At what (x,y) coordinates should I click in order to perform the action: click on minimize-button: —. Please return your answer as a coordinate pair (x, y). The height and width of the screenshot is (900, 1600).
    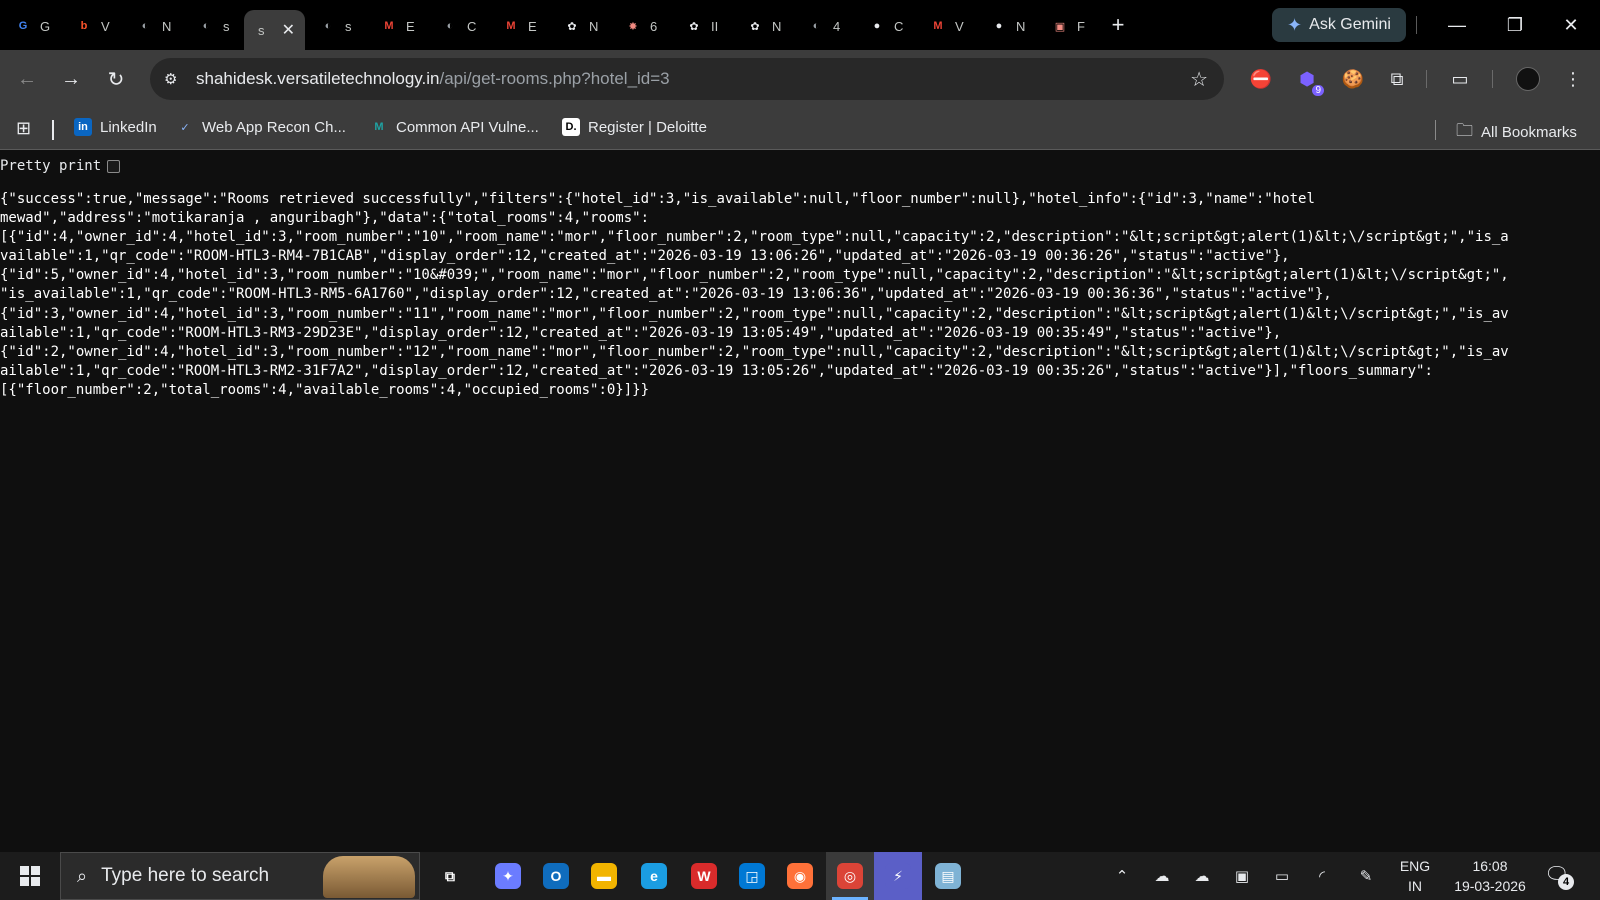
    Looking at the image, I should click on (1457, 25).